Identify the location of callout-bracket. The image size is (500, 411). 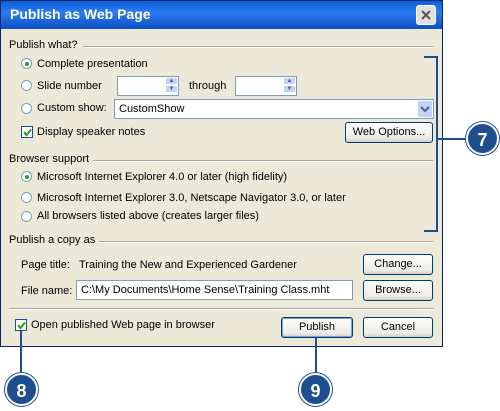
(431, 144).